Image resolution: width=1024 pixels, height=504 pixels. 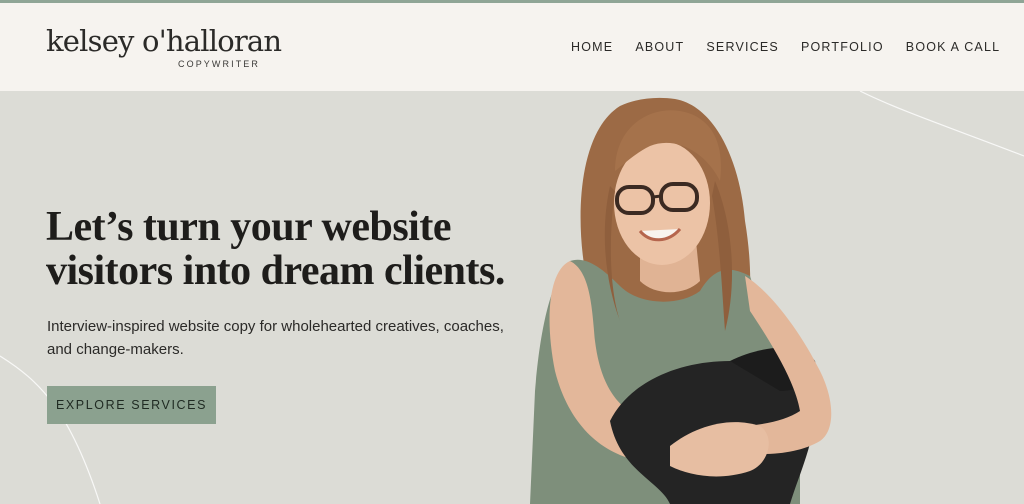 I want to click on explore-services-button: EXPLORE SERVICES, so click(x=131, y=405).